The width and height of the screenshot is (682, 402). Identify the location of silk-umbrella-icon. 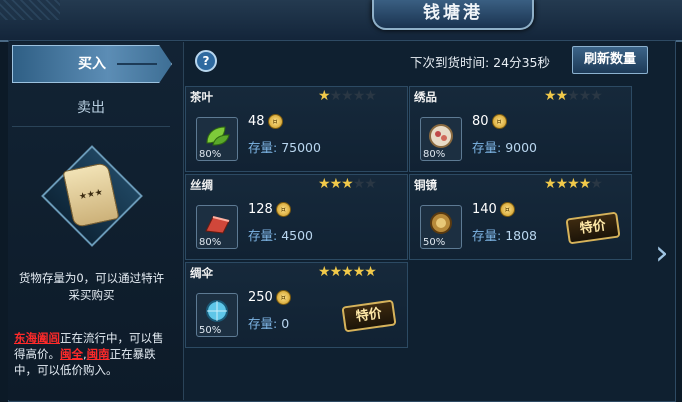
(217, 311).